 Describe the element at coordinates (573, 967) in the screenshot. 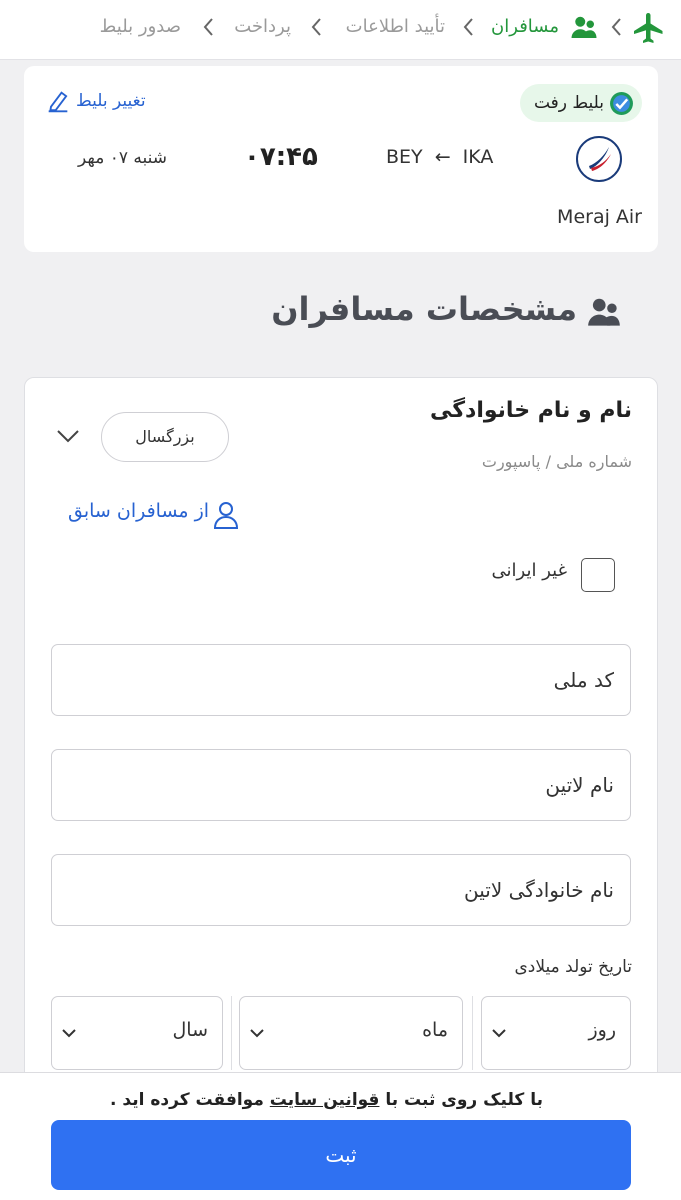

I see `dob-label: تاریخ تولد میلادی` at that location.